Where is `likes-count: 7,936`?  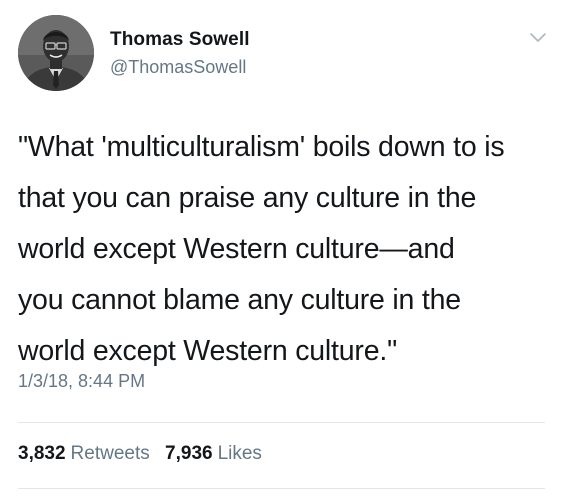 likes-count: 7,936 is located at coordinates (189, 453).